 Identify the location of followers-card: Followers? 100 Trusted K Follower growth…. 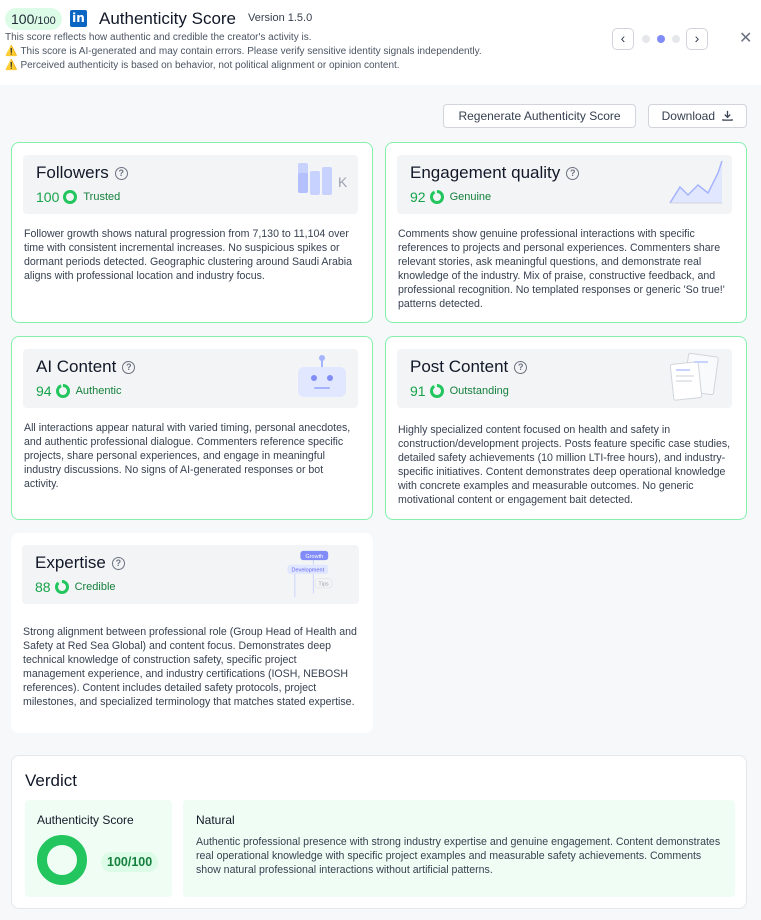
(192, 232).